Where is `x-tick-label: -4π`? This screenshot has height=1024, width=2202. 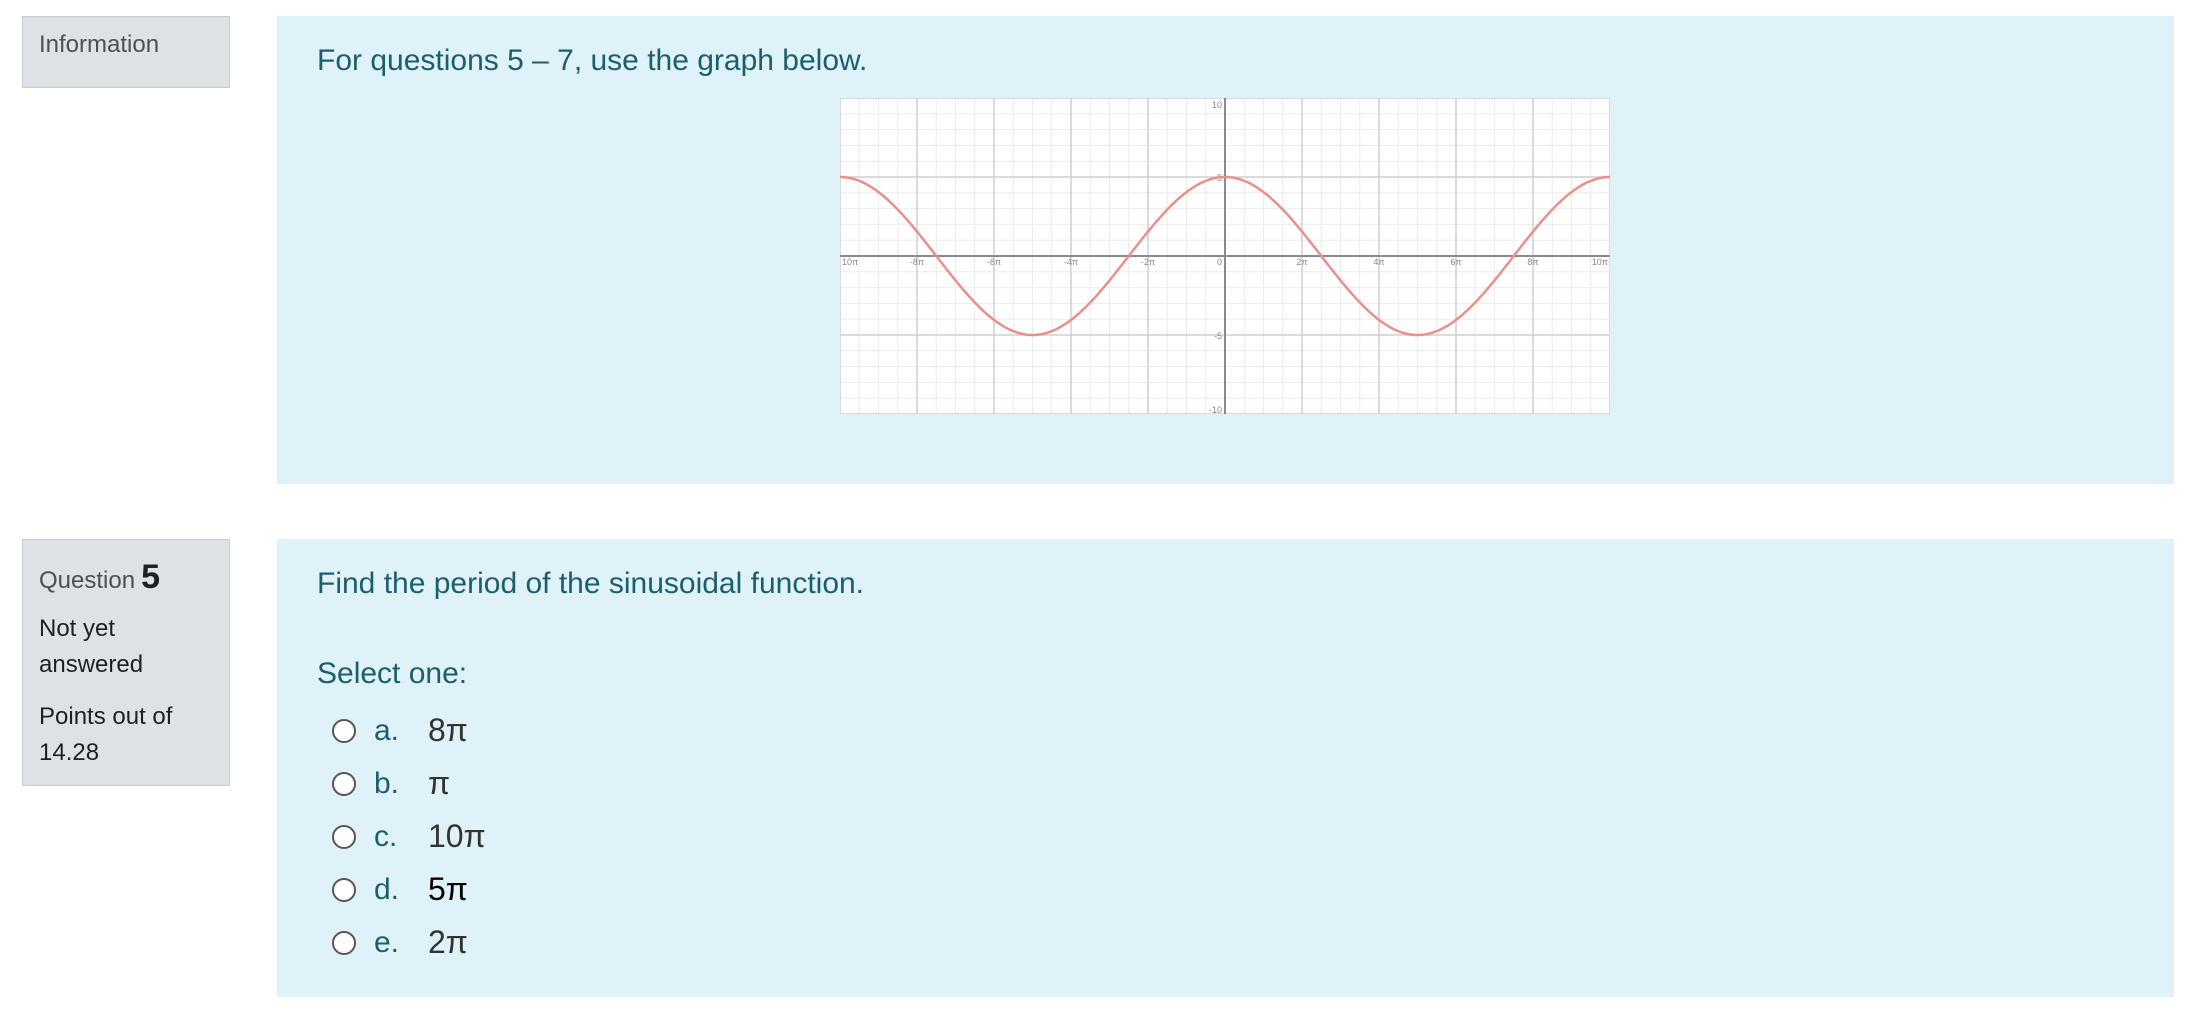 x-tick-label: -4π is located at coordinates (1071, 262).